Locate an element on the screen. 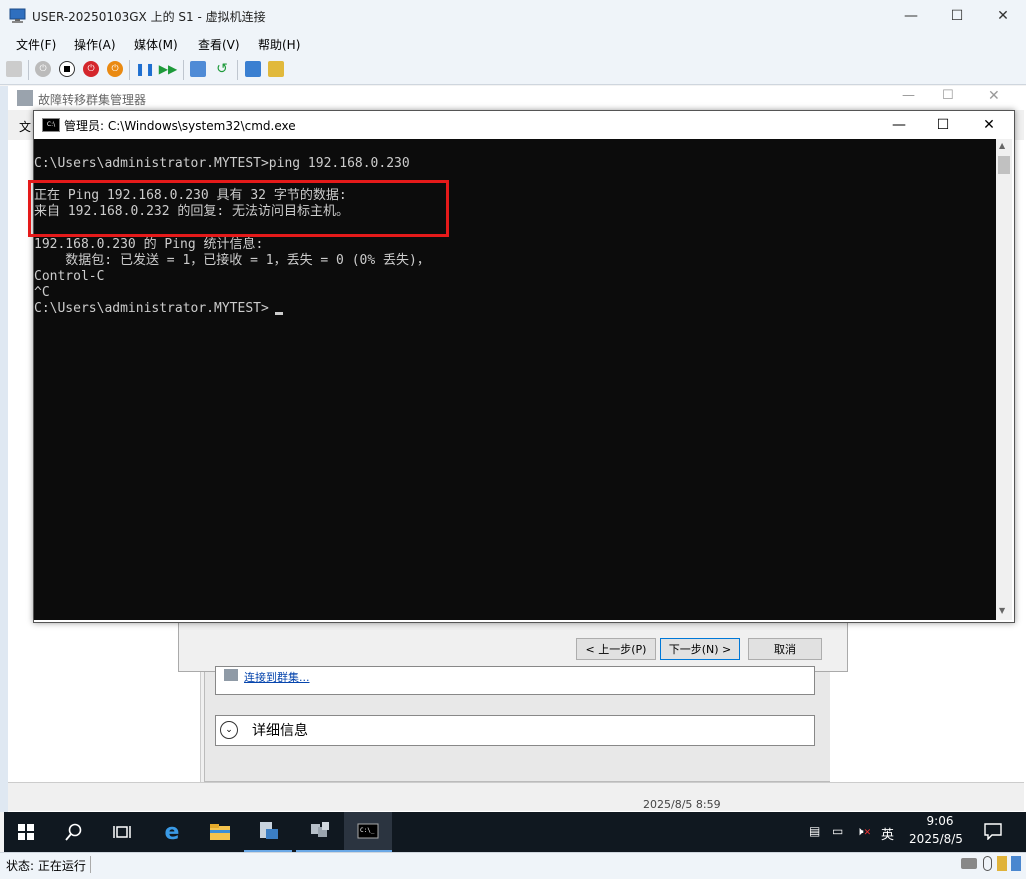  enhanced-mode-icon is located at coordinates (1016, 863).